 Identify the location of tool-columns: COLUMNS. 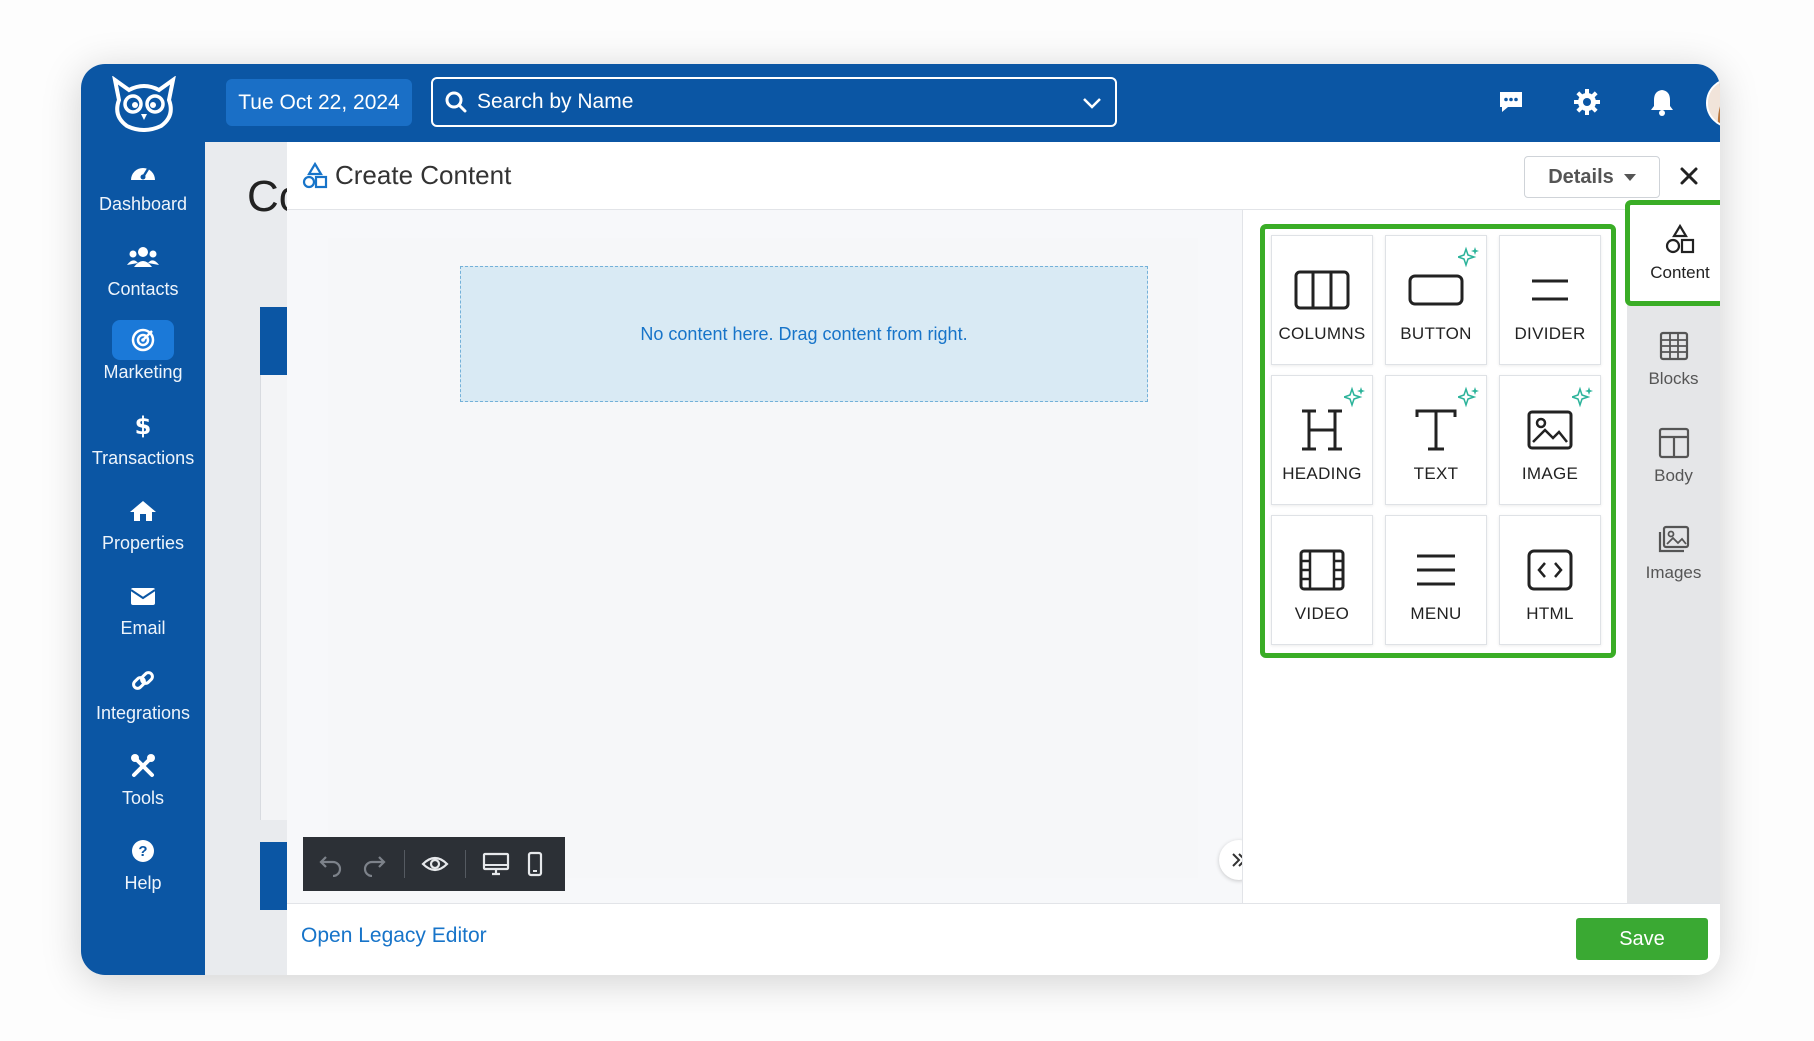
(1322, 300).